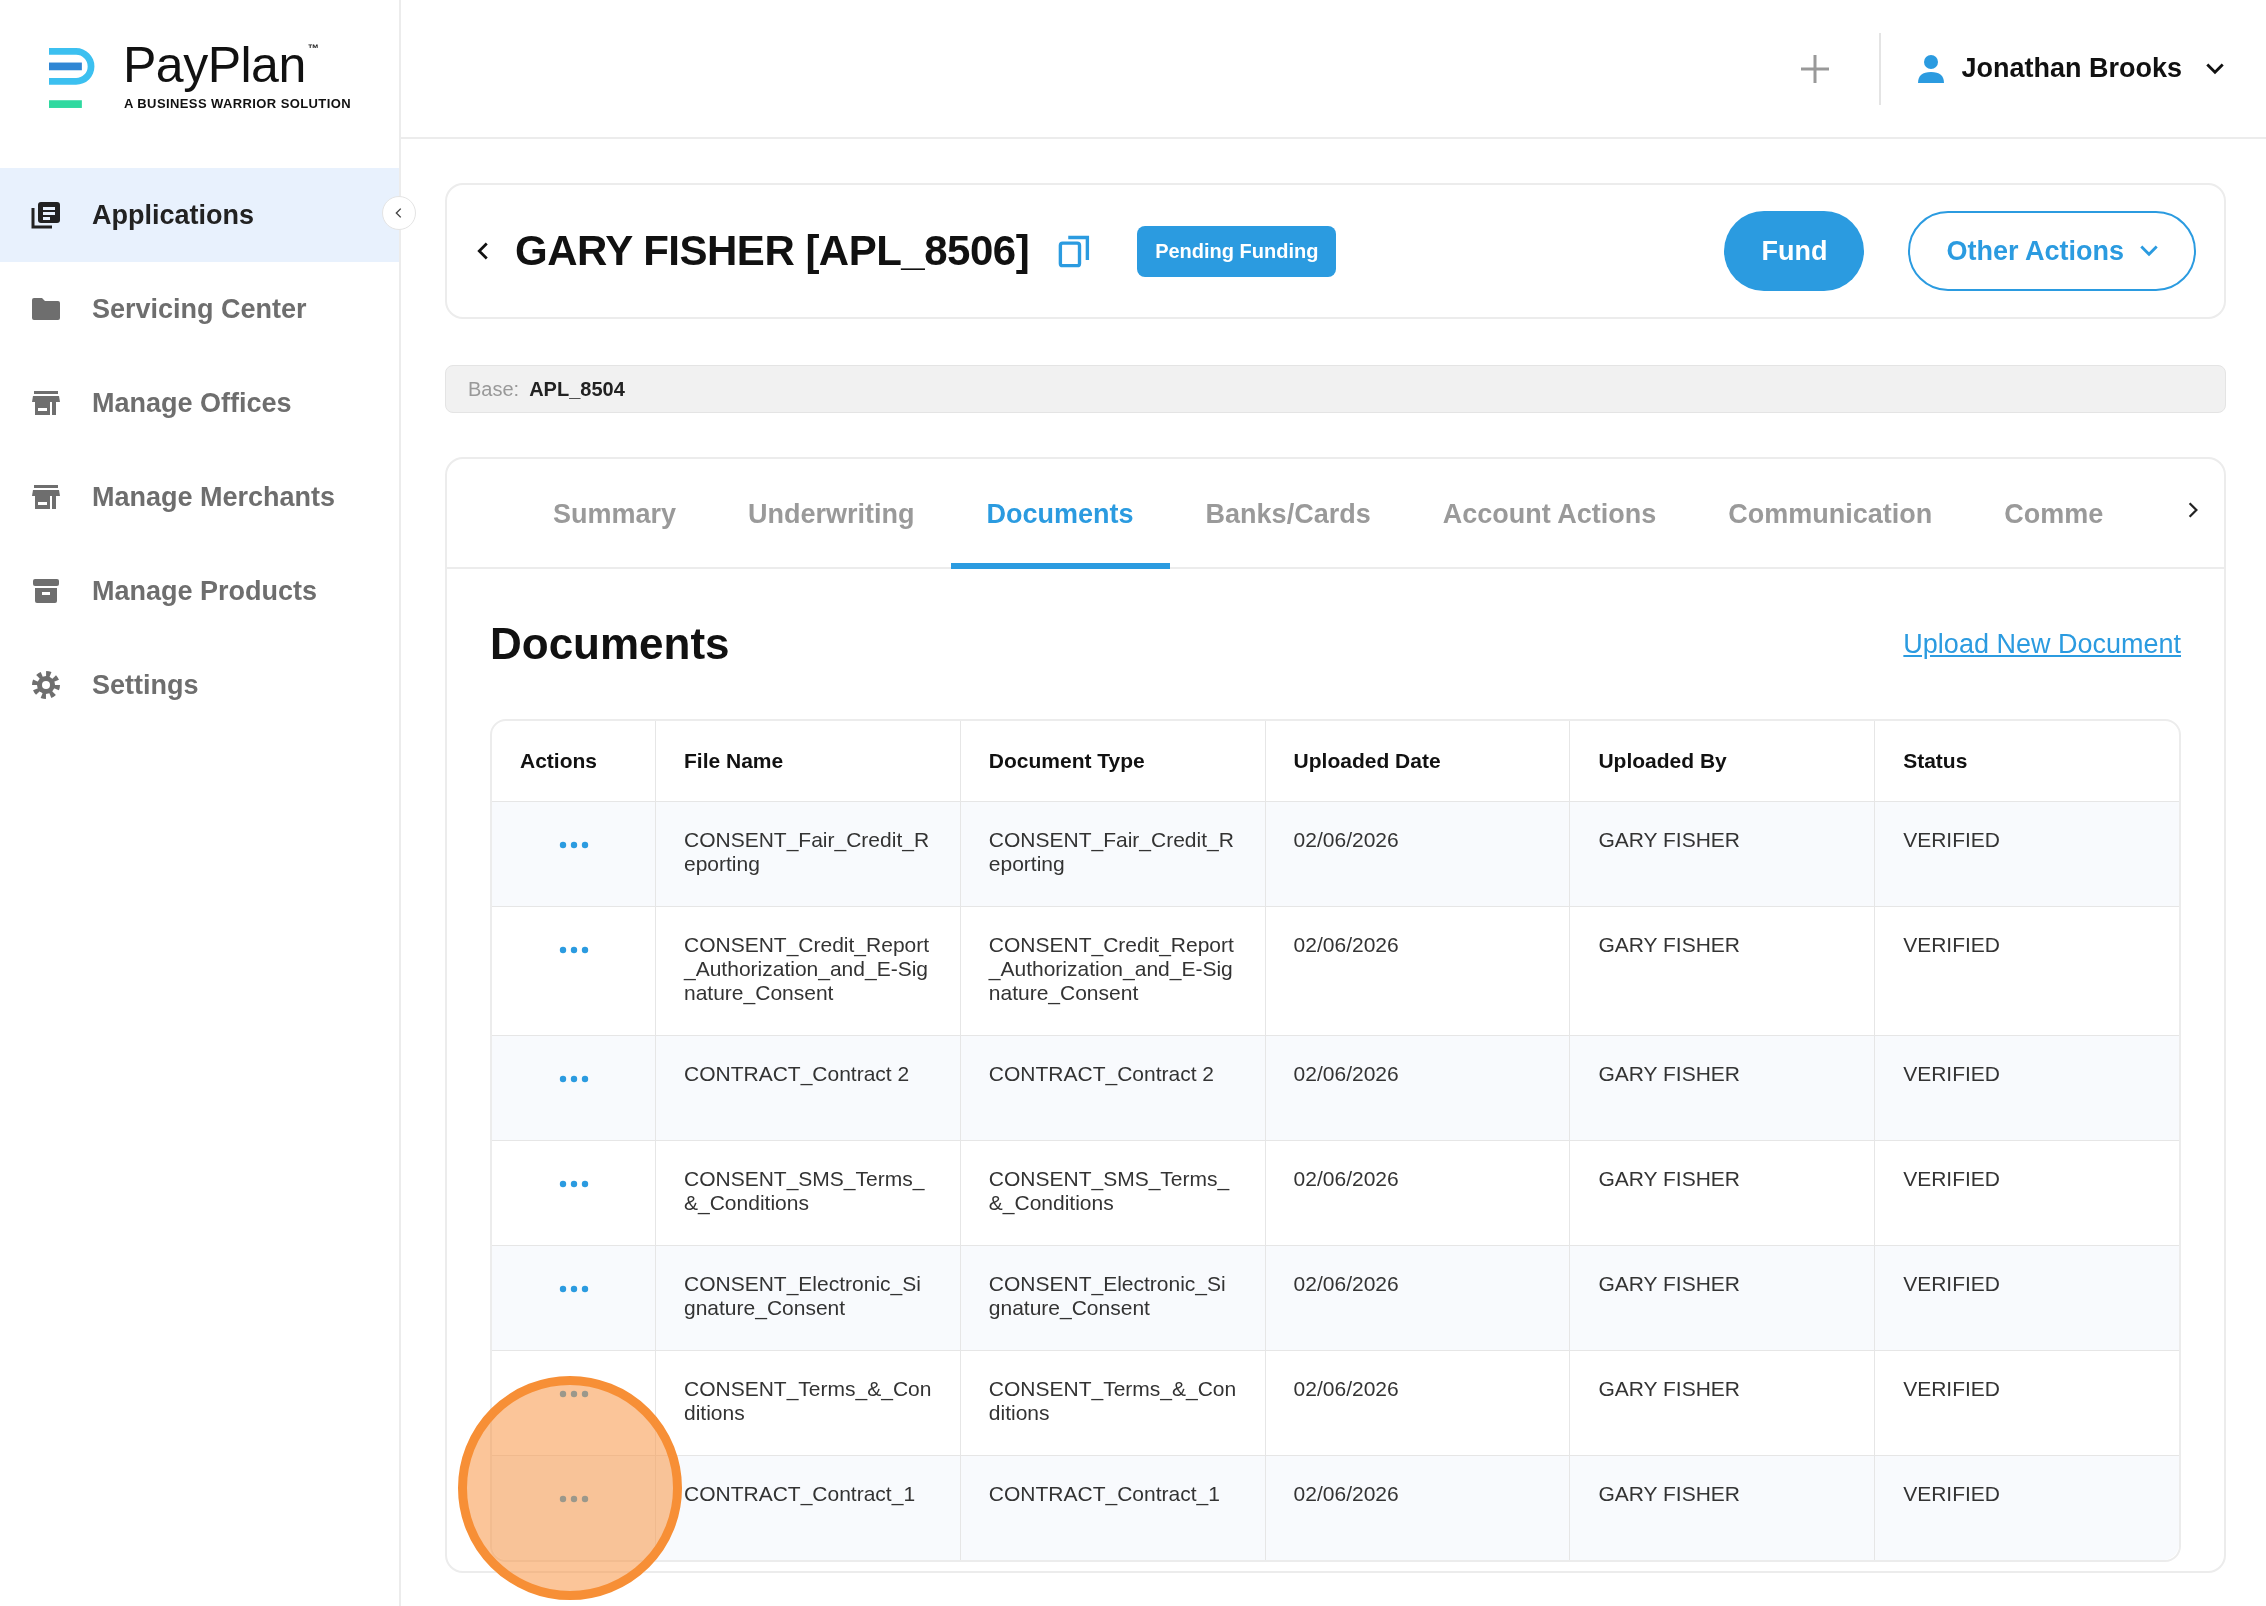 The height and width of the screenshot is (1606, 2266). I want to click on logo-name: PayPlan, so click(214, 65).